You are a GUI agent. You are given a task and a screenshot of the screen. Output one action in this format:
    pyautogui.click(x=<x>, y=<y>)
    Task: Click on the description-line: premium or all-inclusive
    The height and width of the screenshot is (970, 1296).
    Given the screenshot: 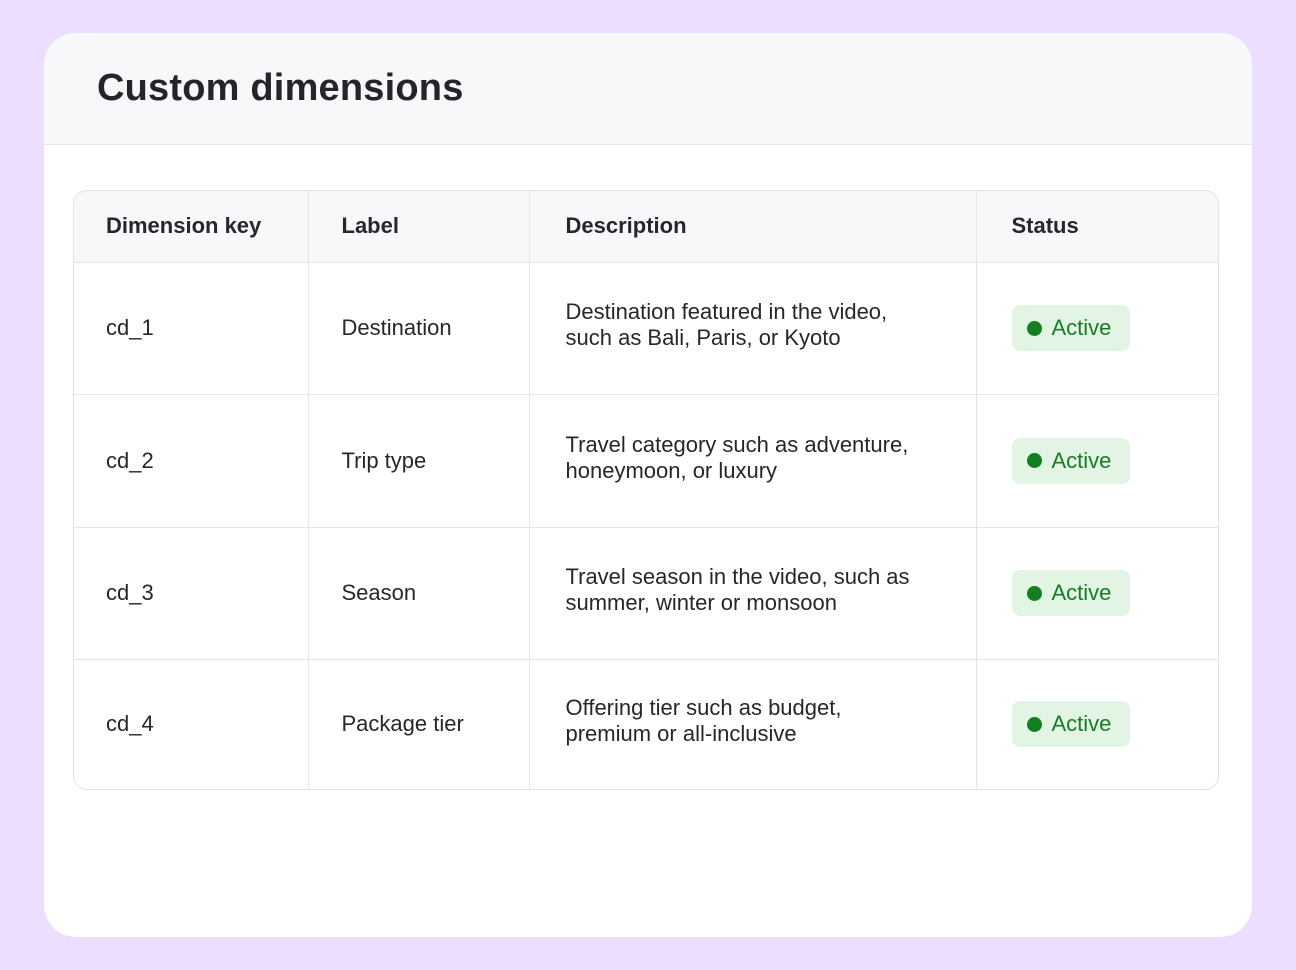 What is the action you would take?
    pyautogui.click(x=681, y=734)
    